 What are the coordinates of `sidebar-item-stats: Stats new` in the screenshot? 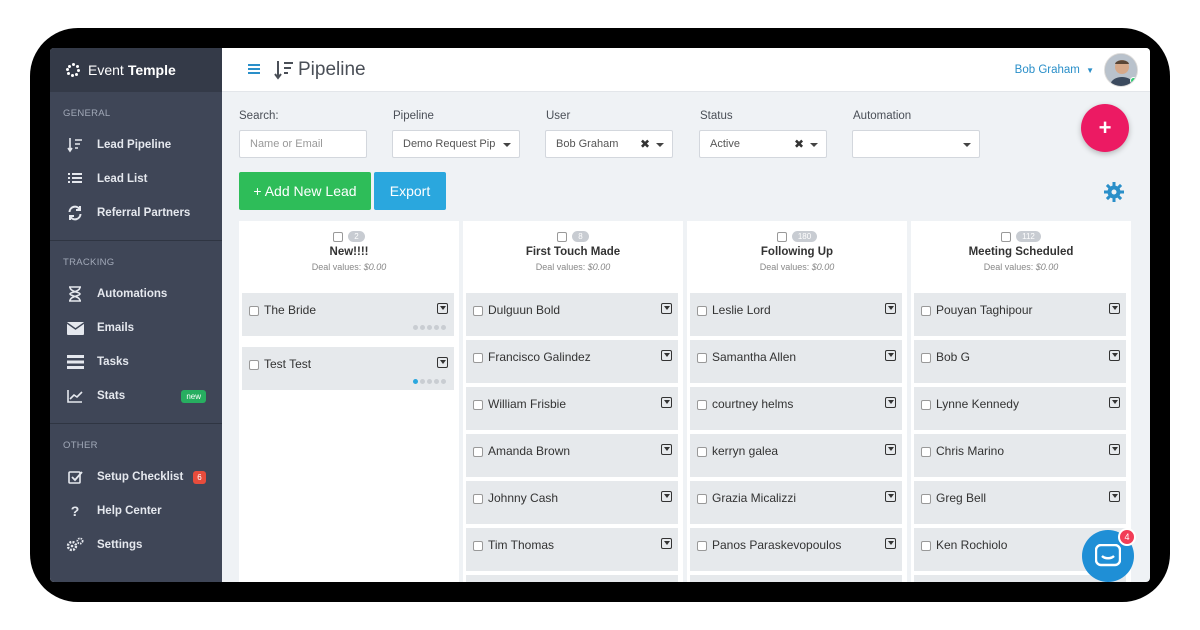 It's located at (136, 396).